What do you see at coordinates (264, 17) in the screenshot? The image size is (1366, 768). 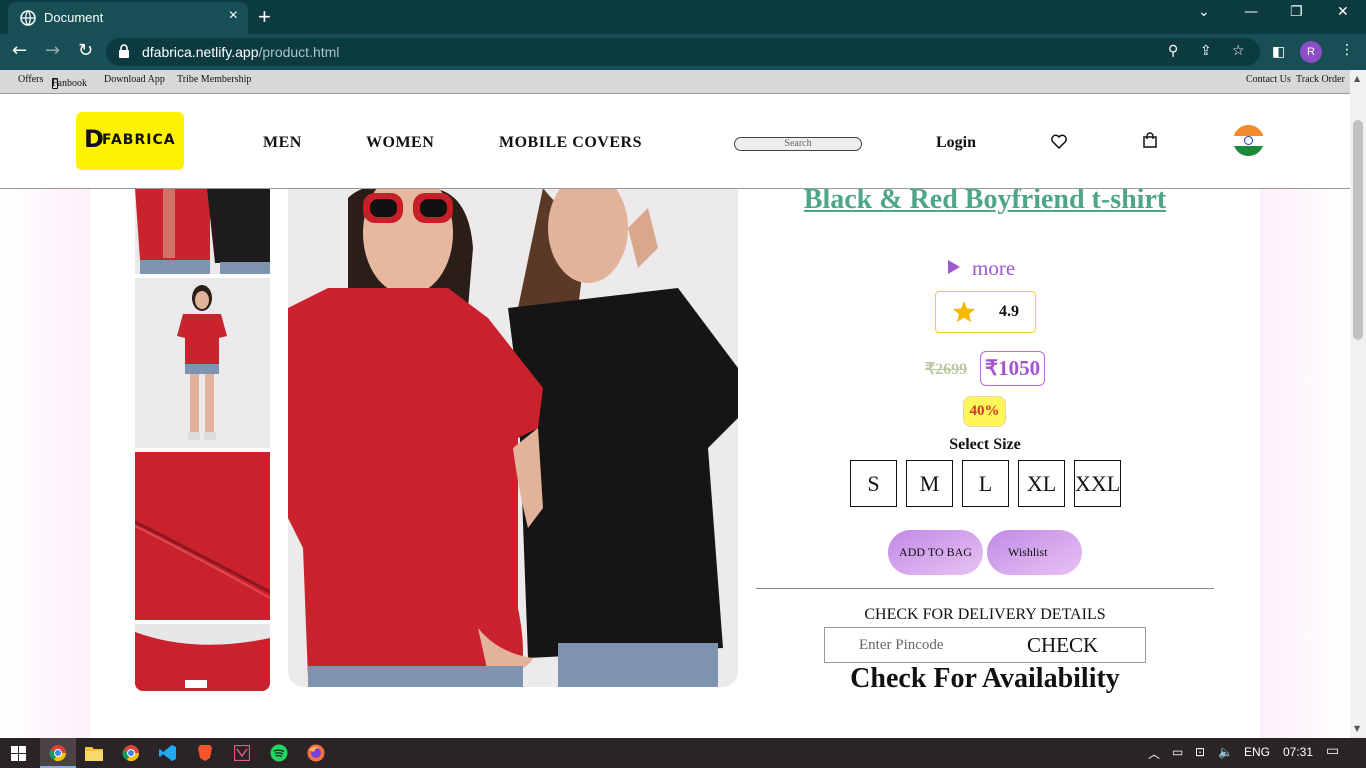 I see `new-tab-icon: +` at bounding box center [264, 17].